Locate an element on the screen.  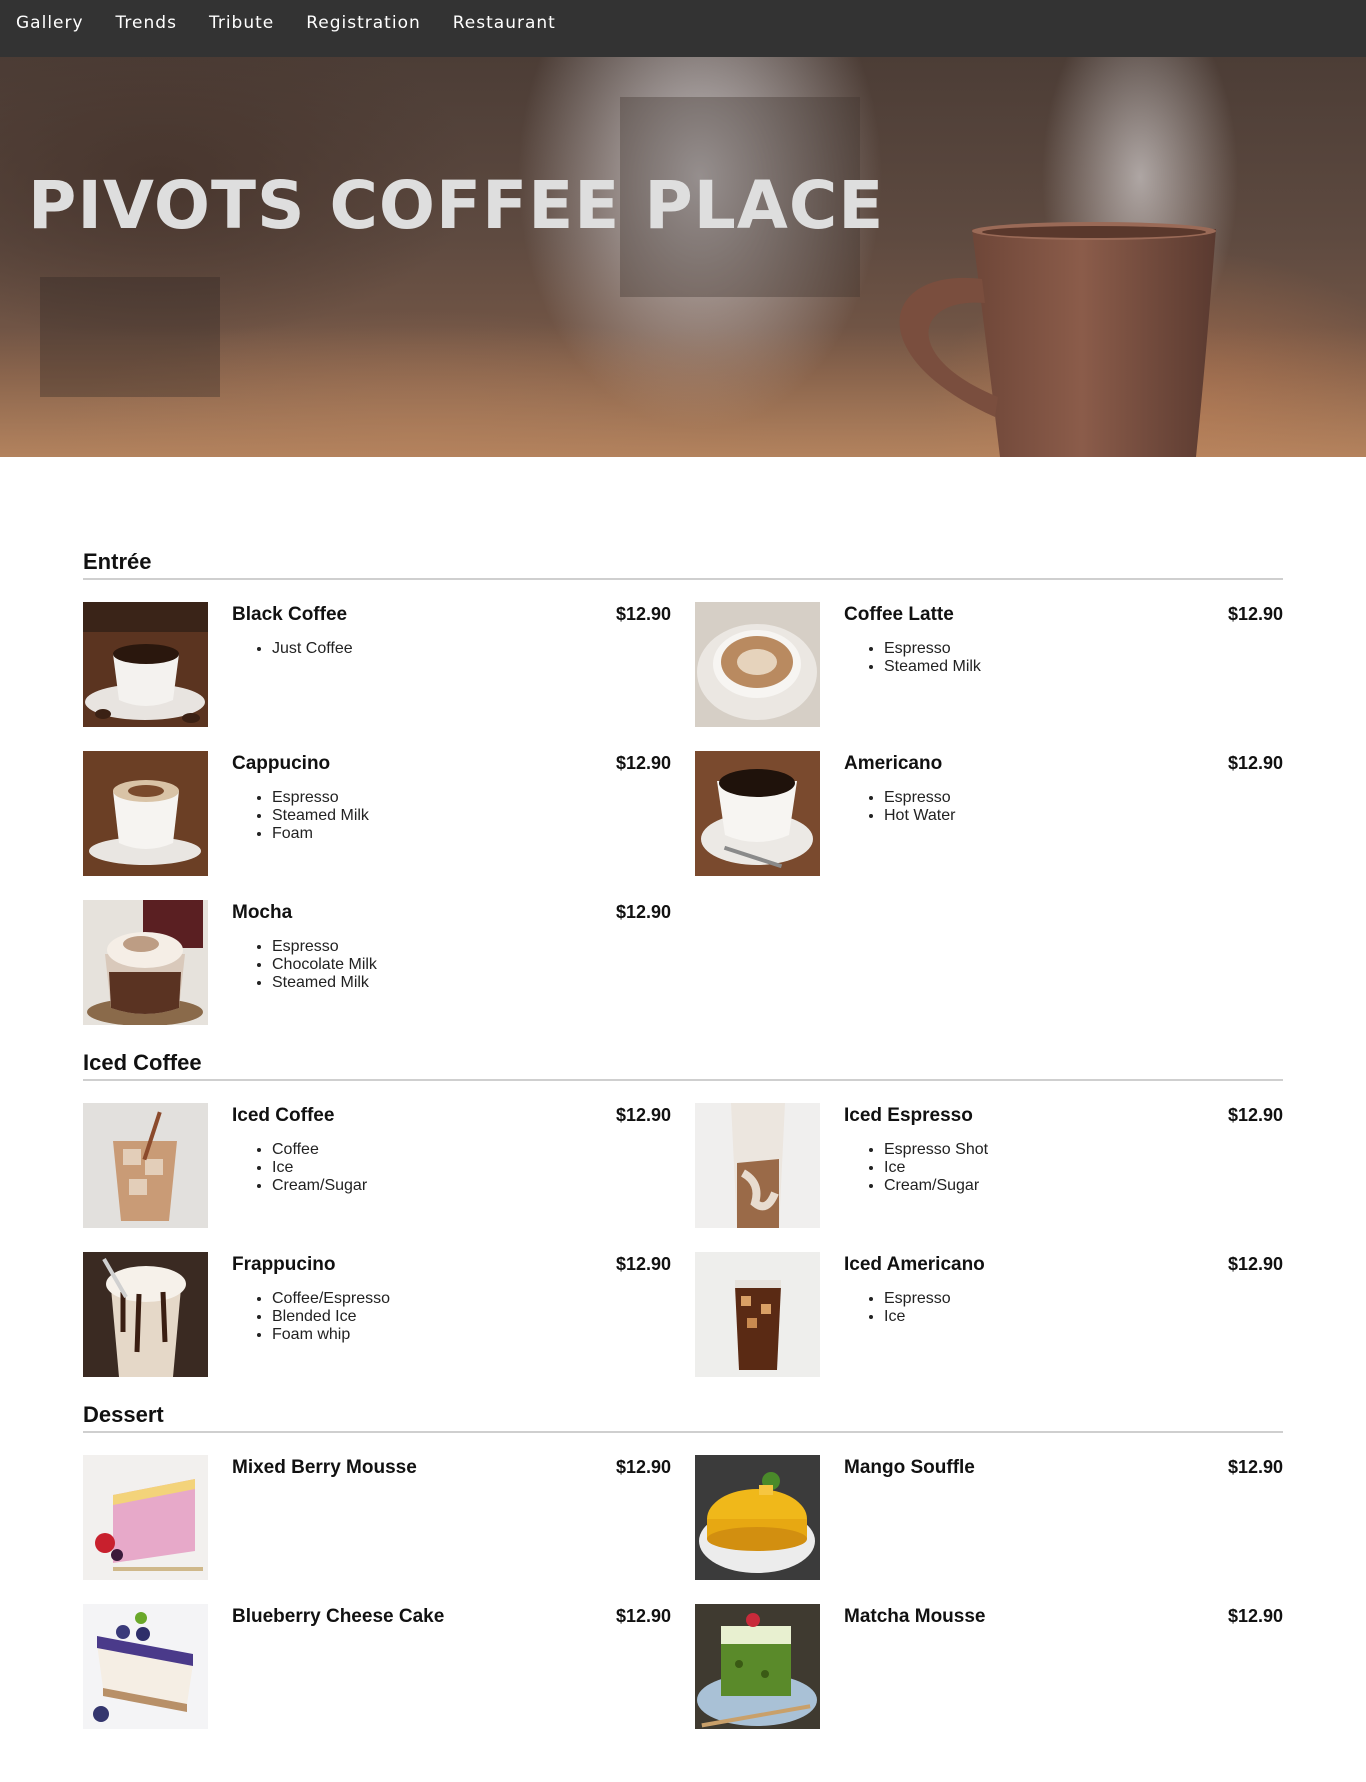
ingredient: Espresso Shot is located at coordinates (936, 1150).